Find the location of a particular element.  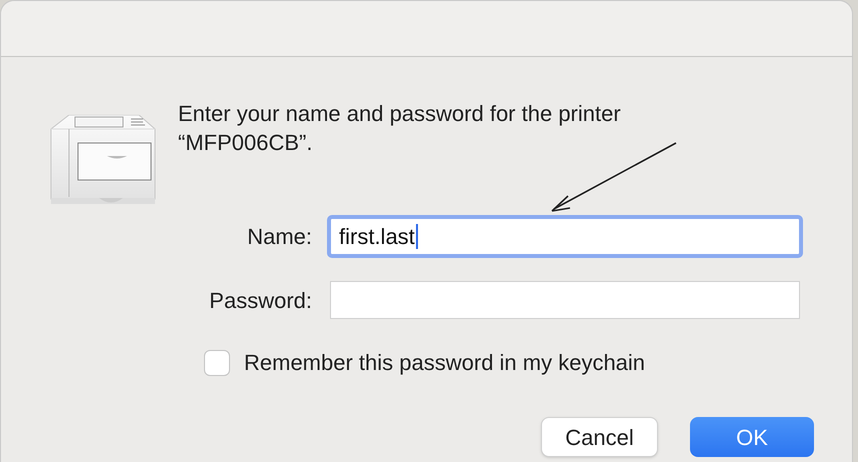

checkbox-label: Remember this password in my keychain is located at coordinates (445, 363).